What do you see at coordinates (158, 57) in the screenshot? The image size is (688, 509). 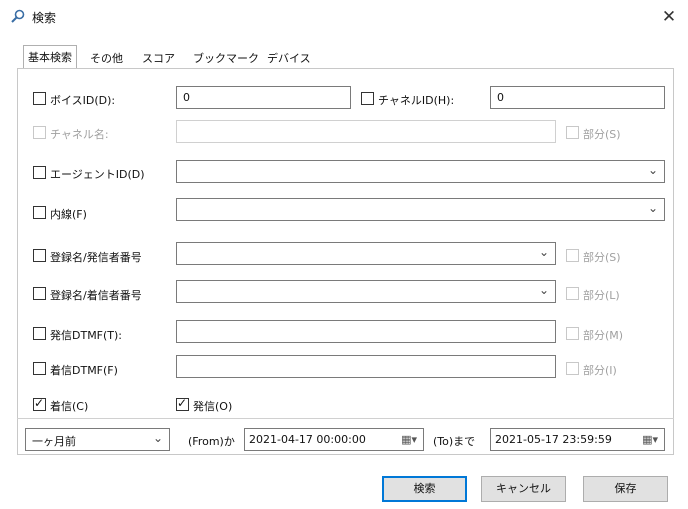 I see `tab-score: スコア` at bounding box center [158, 57].